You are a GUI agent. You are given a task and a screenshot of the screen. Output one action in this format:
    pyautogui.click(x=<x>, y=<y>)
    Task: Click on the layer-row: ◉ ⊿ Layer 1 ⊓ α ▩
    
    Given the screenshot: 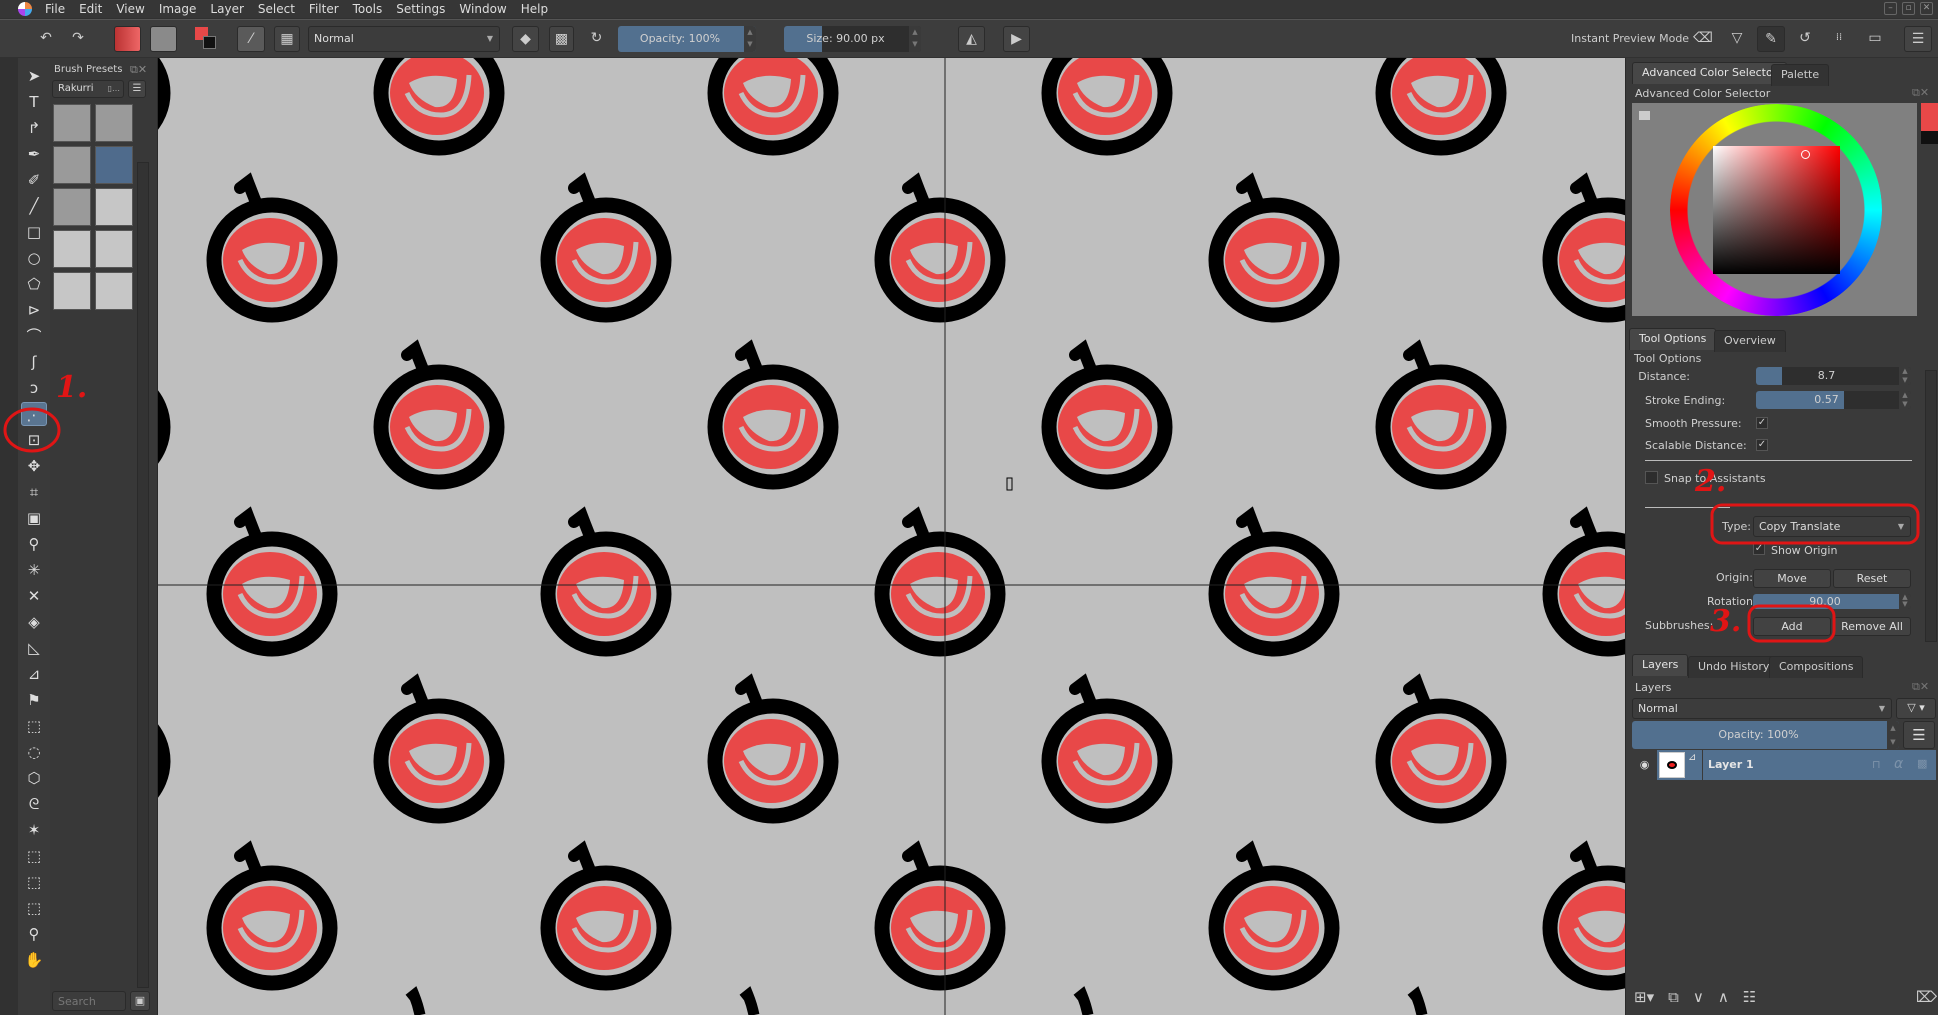 What is the action you would take?
    pyautogui.click(x=1784, y=765)
    